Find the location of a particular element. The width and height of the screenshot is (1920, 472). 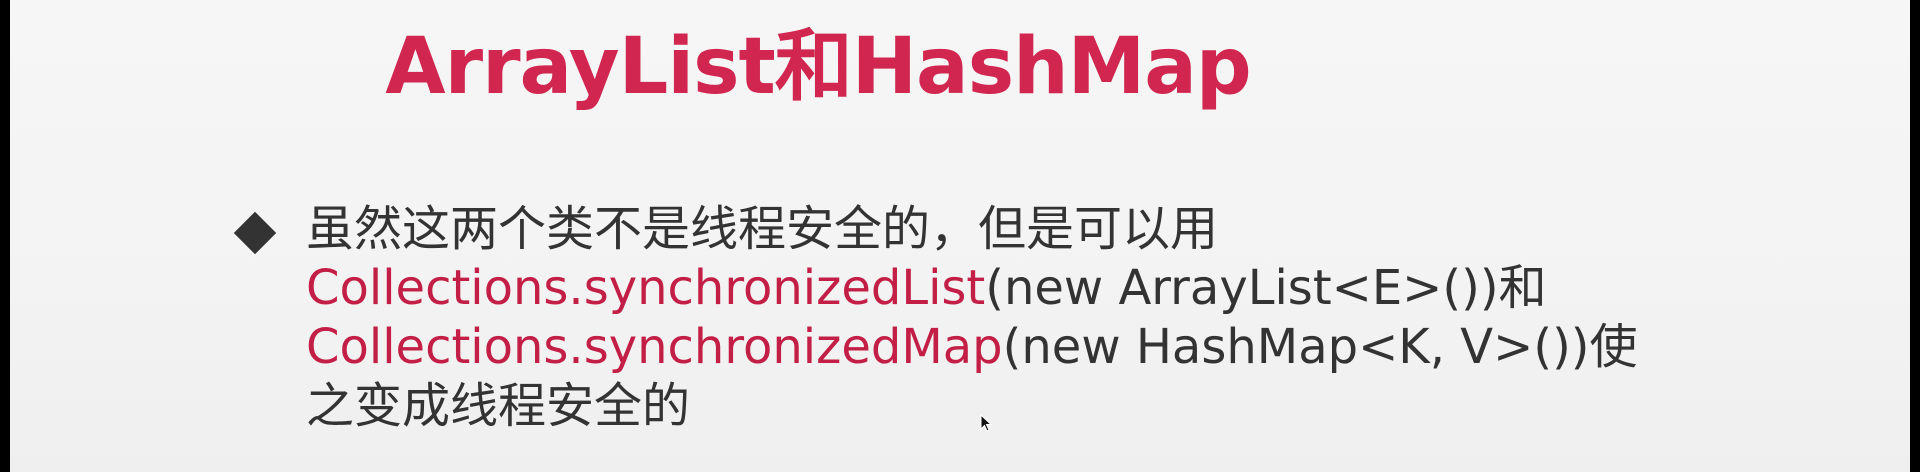

bullet-line-1: 虽然这两个类不是线程安全的，但是可以用 is located at coordinates (762, 229).